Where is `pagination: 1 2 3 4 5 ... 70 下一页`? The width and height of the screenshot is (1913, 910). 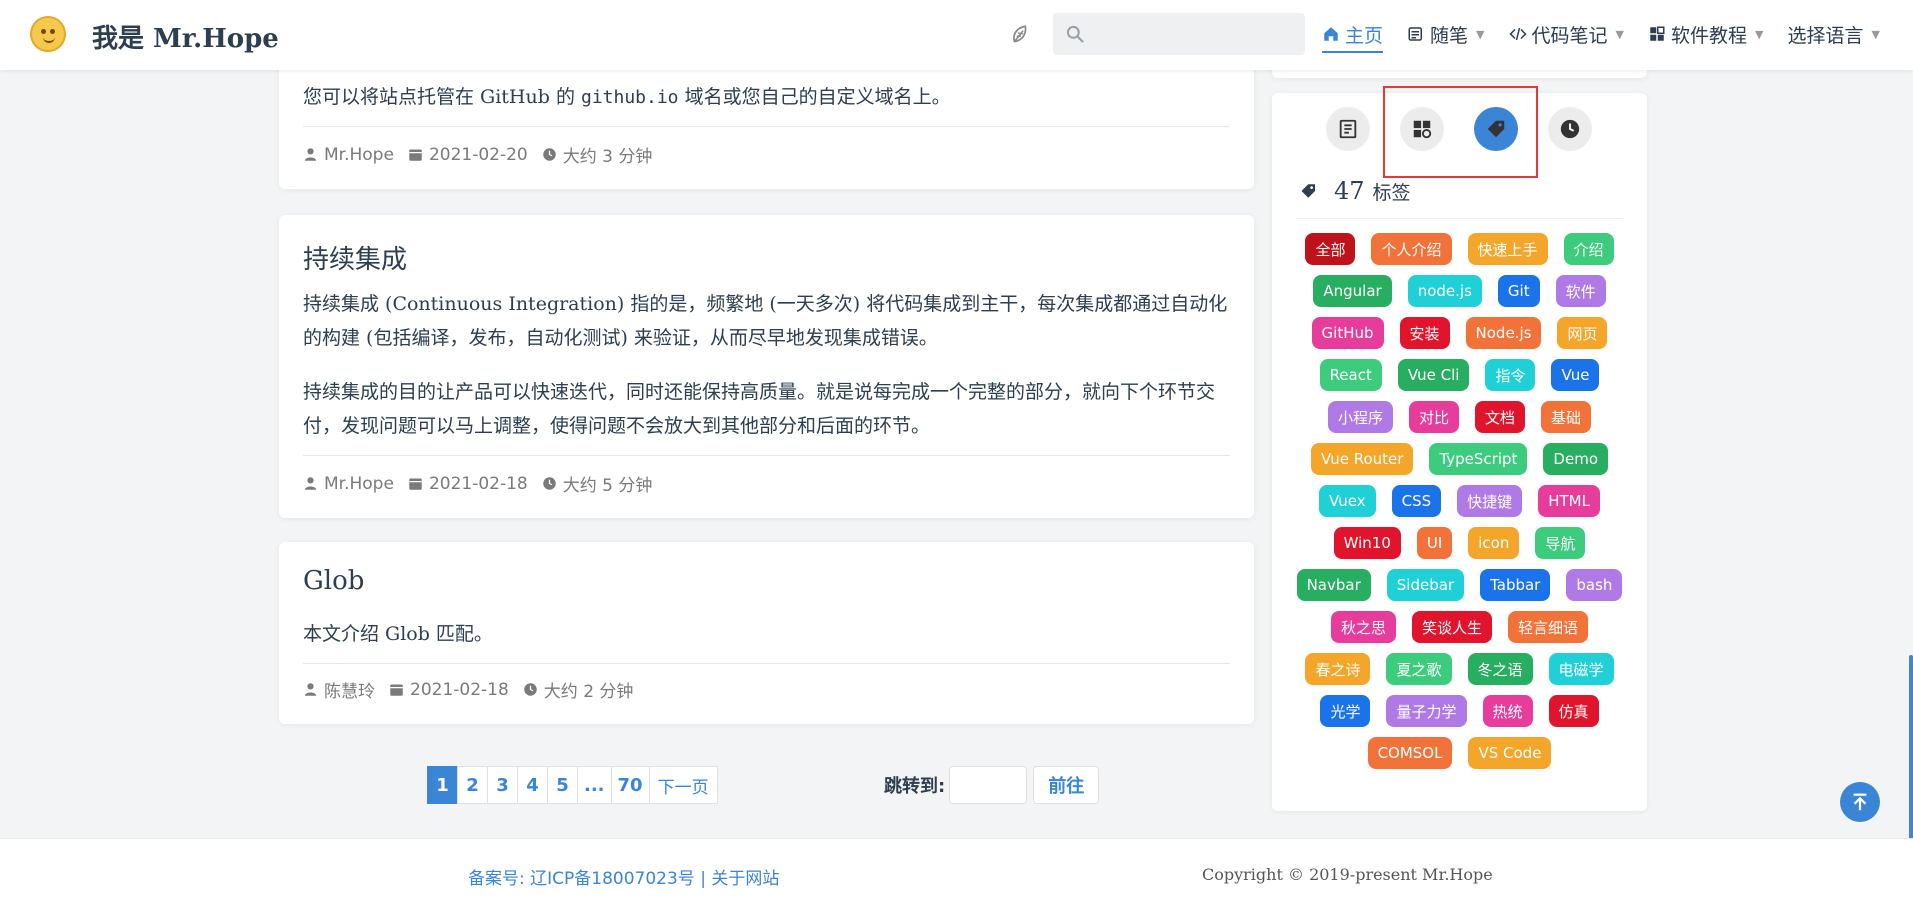 pagination: 1 2 3 4 5 ... 70 下一页 is located at coordinates (572, 785).